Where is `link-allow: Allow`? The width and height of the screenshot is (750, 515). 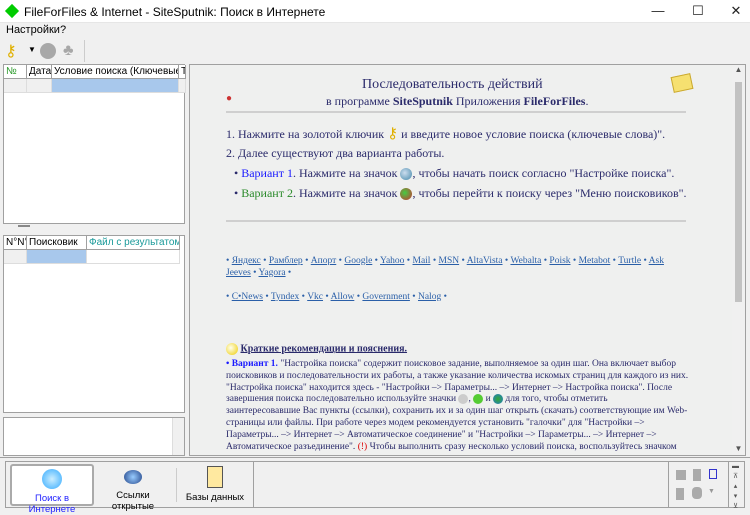
link-allow: Allow is located at coordinates (343, 297).